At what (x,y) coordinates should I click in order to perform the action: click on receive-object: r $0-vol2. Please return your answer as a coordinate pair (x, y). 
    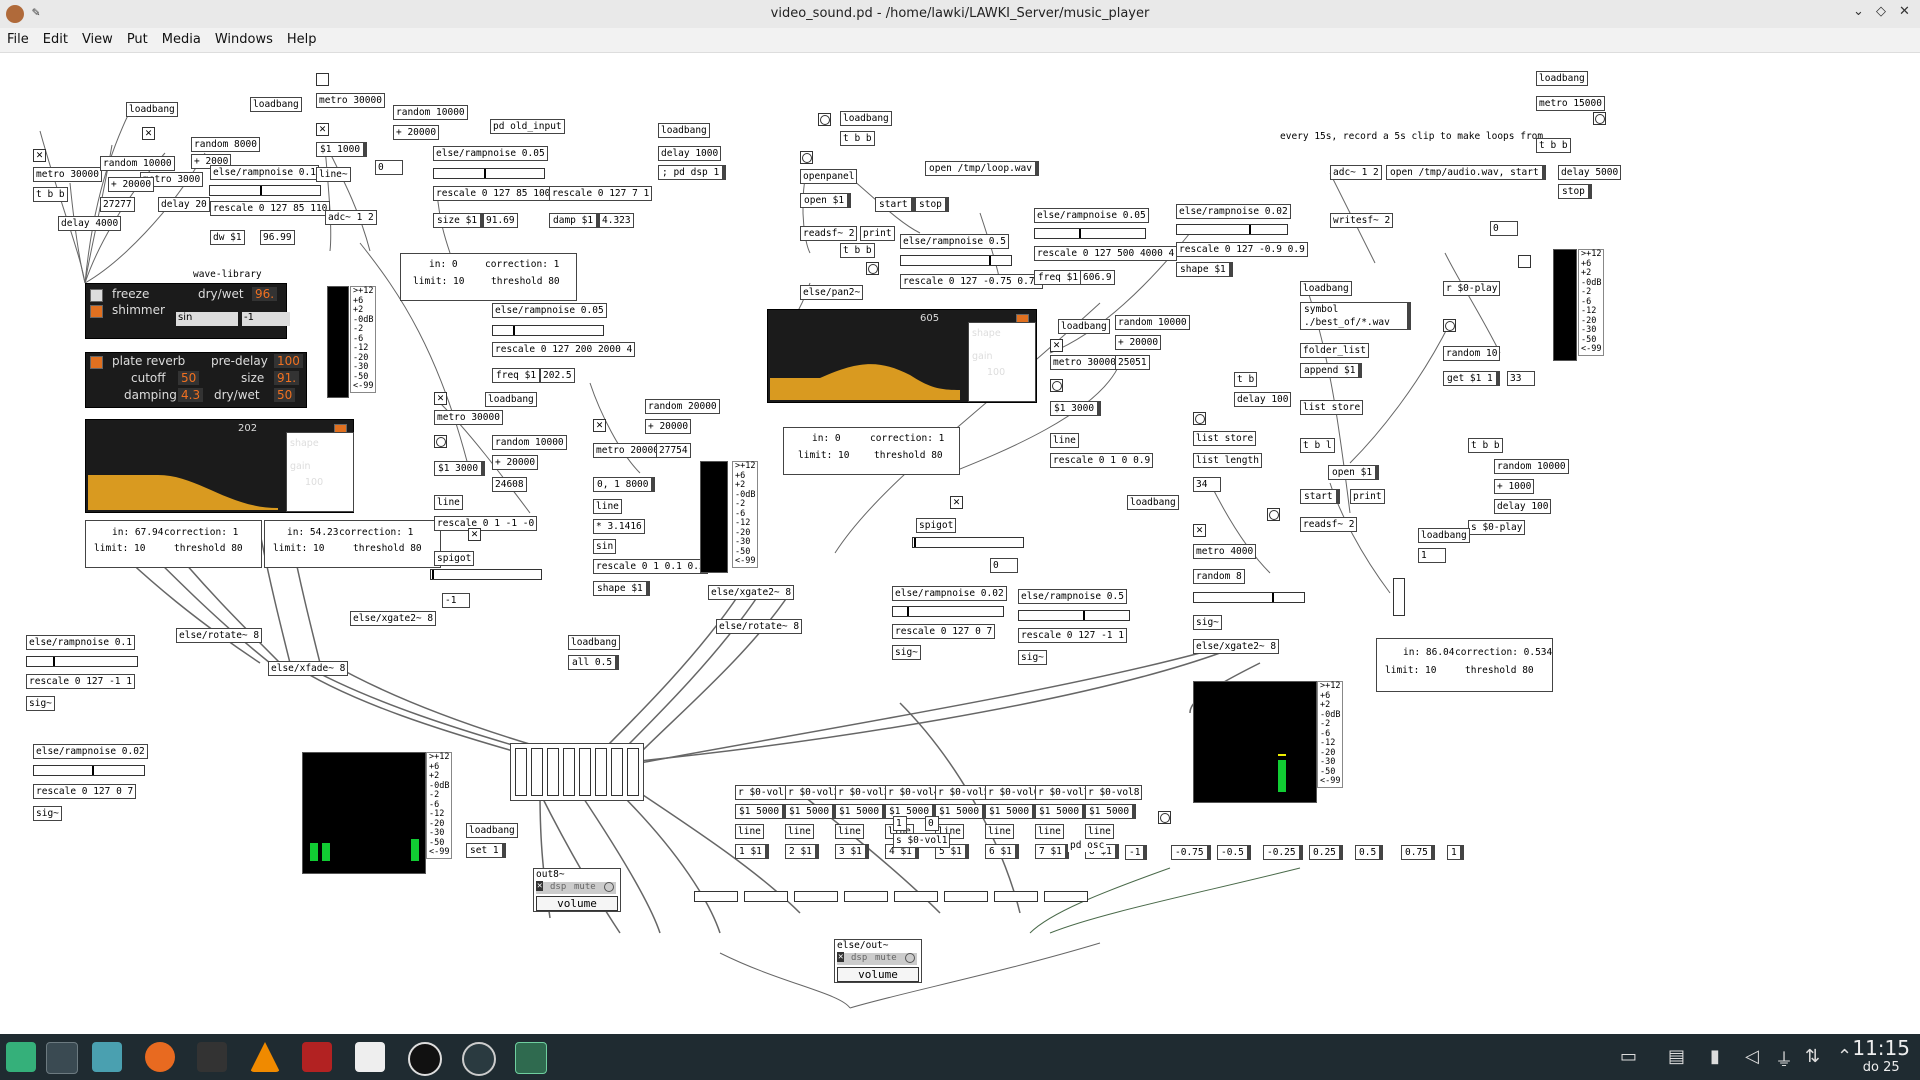
    Looking at the image, I should click on (814, 792).